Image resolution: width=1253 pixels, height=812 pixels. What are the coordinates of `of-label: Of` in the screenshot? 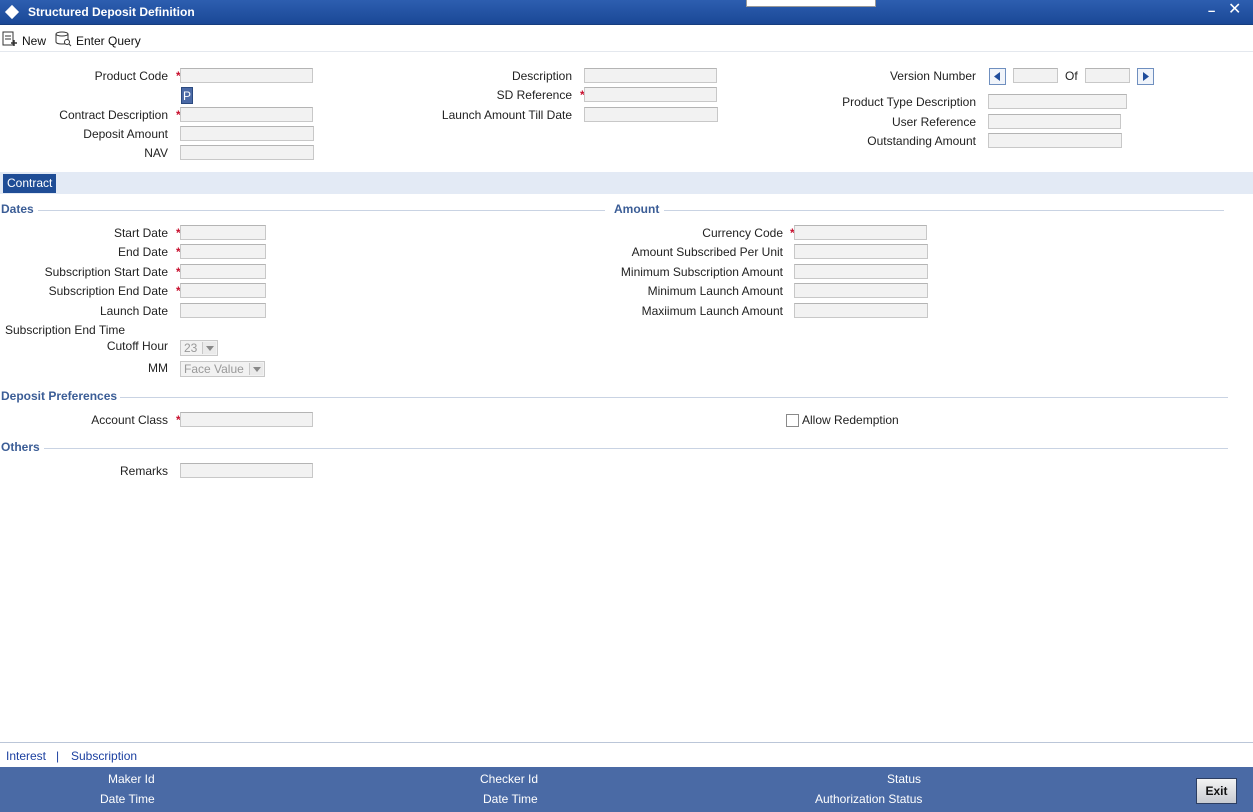 It's located at (1071, 76).